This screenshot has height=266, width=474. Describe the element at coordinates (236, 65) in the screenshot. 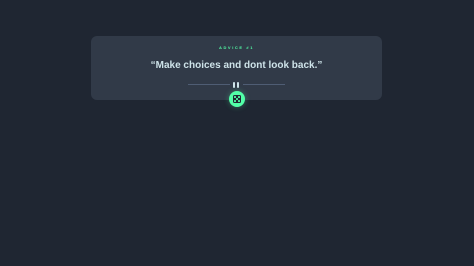

I see `advice-quote: “Make choices and dont look back.”` at that location.